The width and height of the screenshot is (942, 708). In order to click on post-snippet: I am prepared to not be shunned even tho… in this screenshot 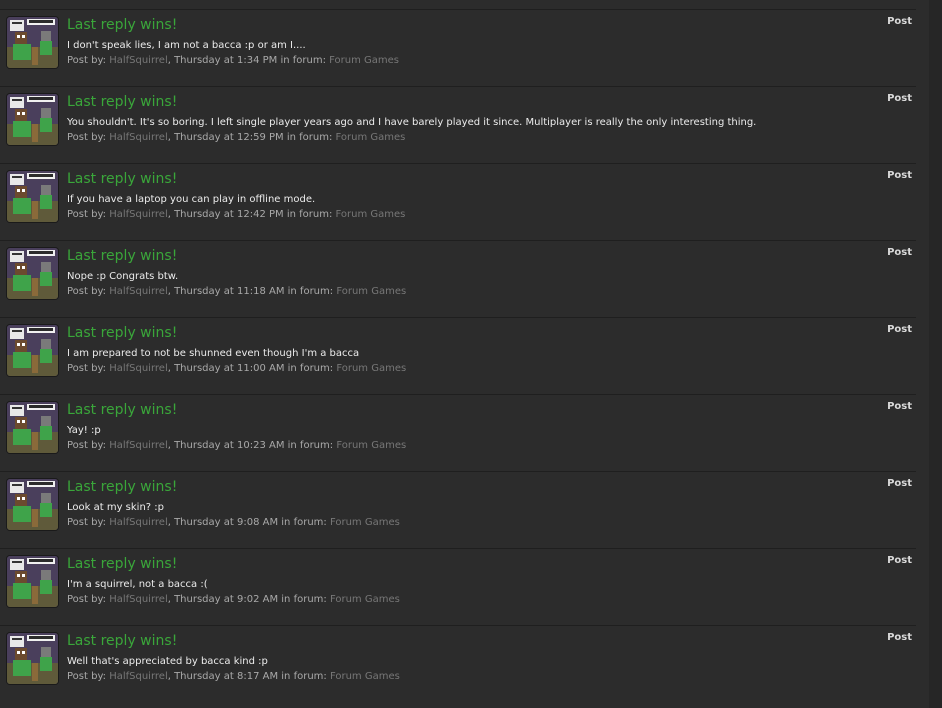, I will do `click(213, 353)`.